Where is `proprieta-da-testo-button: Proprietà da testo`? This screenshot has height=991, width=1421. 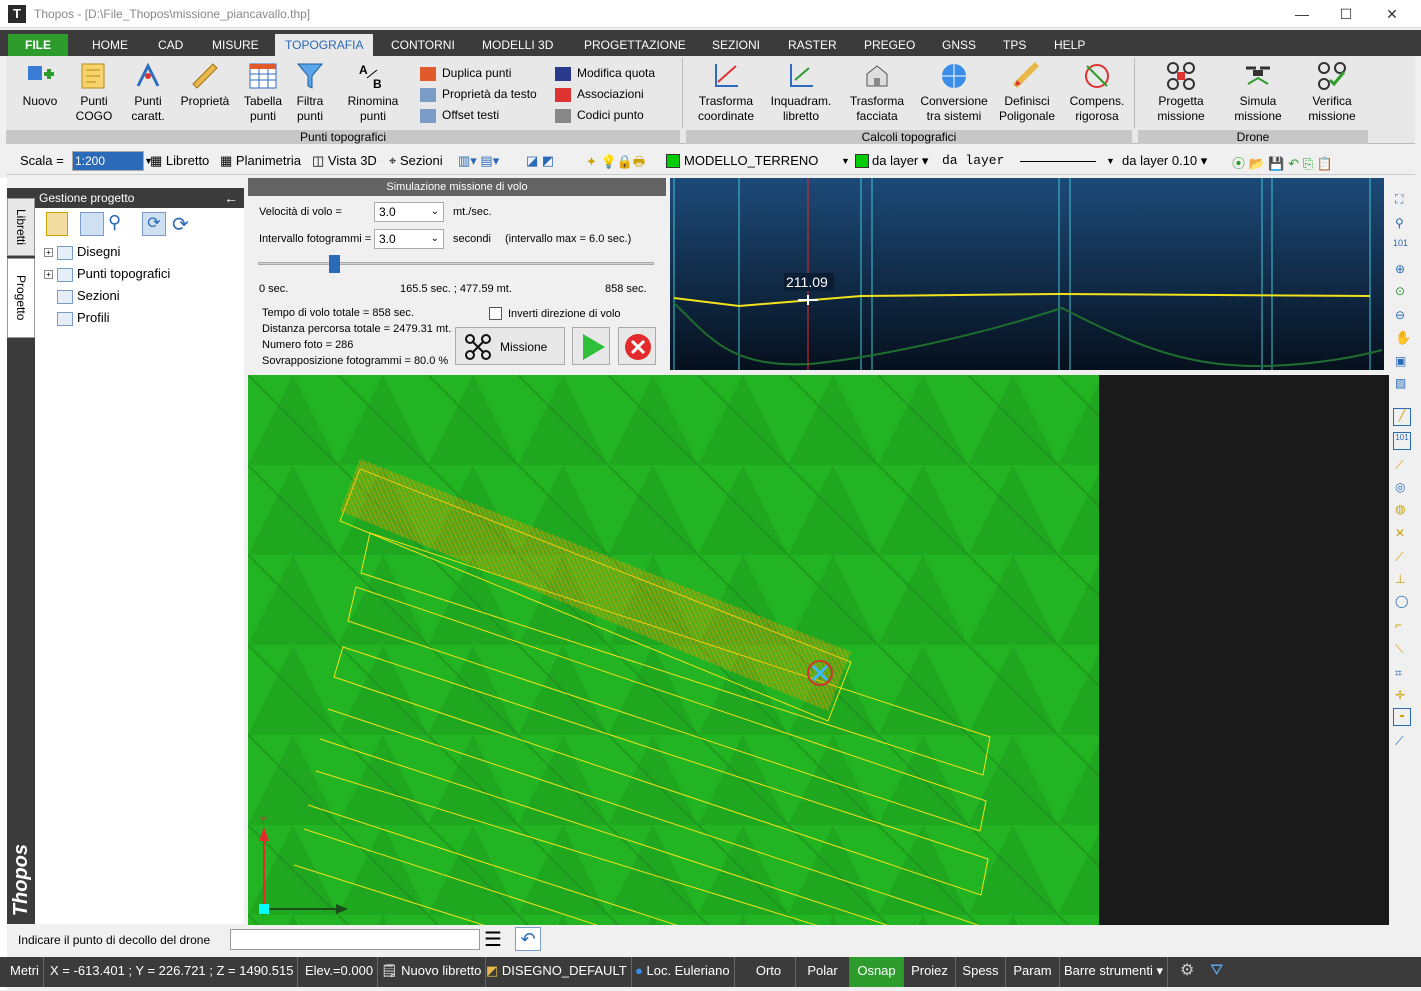 proprieta-da-testo-button: Proprietà da testo is located at coordinates (478, 94).